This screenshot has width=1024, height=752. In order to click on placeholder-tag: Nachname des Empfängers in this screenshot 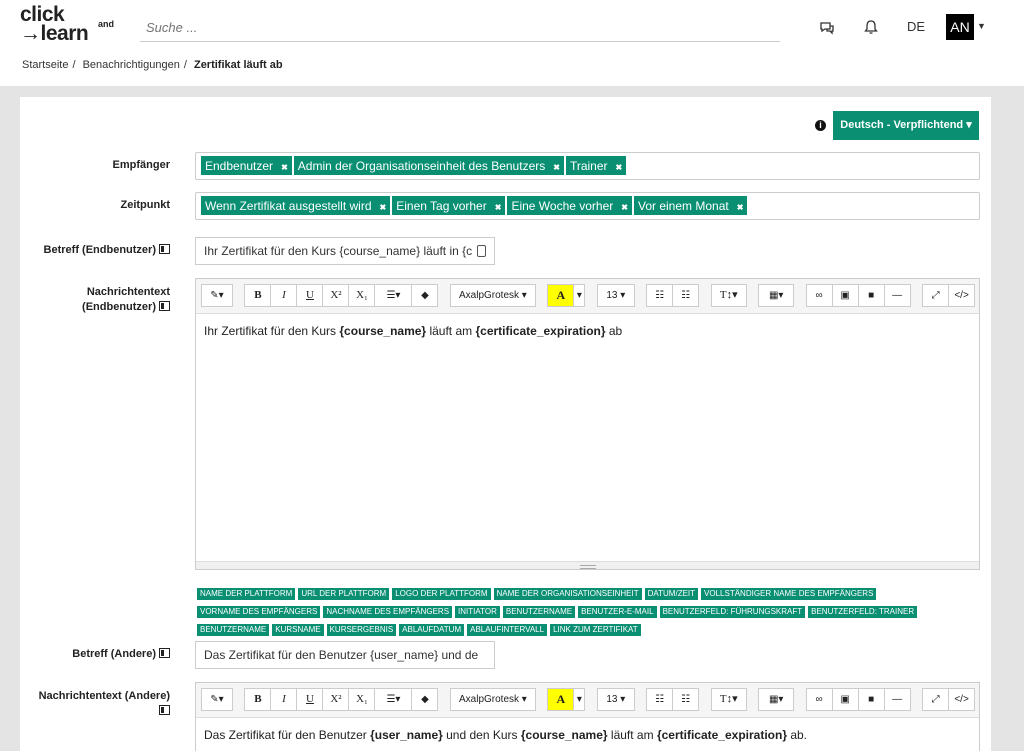, I will do `click(388, 612)`.